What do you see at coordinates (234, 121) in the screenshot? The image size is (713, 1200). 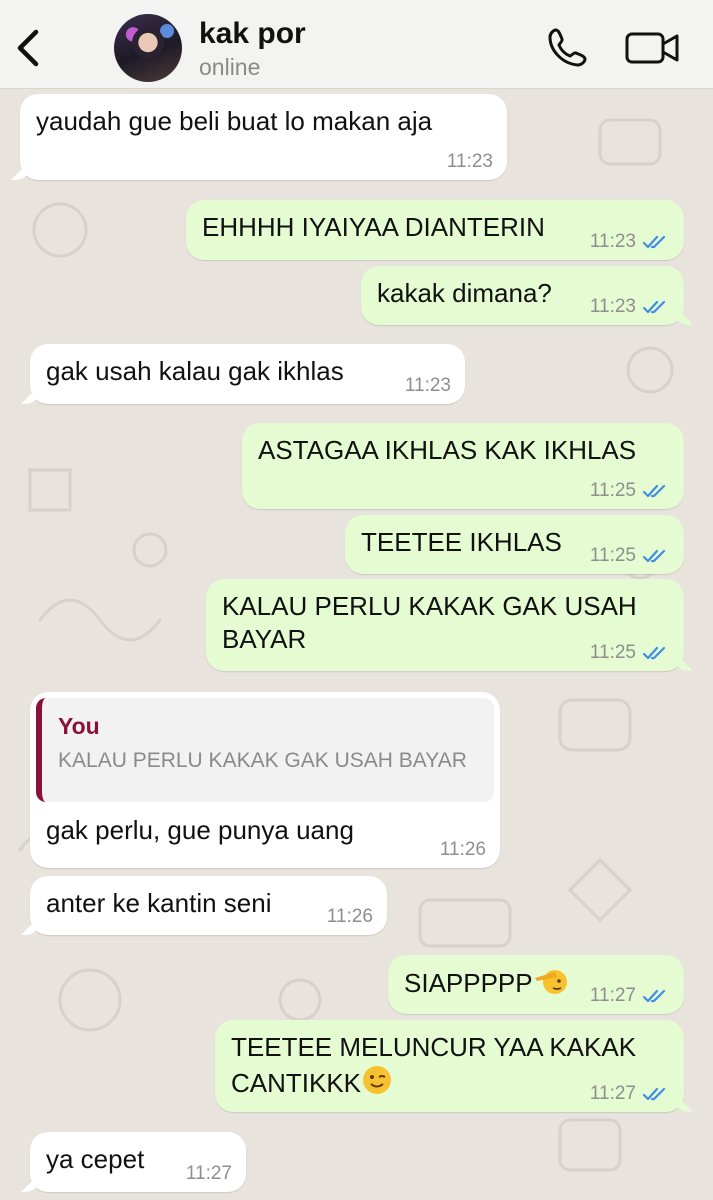 I see `message-text: yaudah gue beli buat lo makan aja` at bounding box center [234, 121].